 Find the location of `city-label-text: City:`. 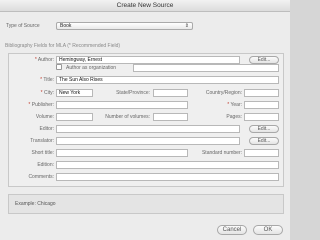

city-label-text: City: is located at coordinates (49, 93).